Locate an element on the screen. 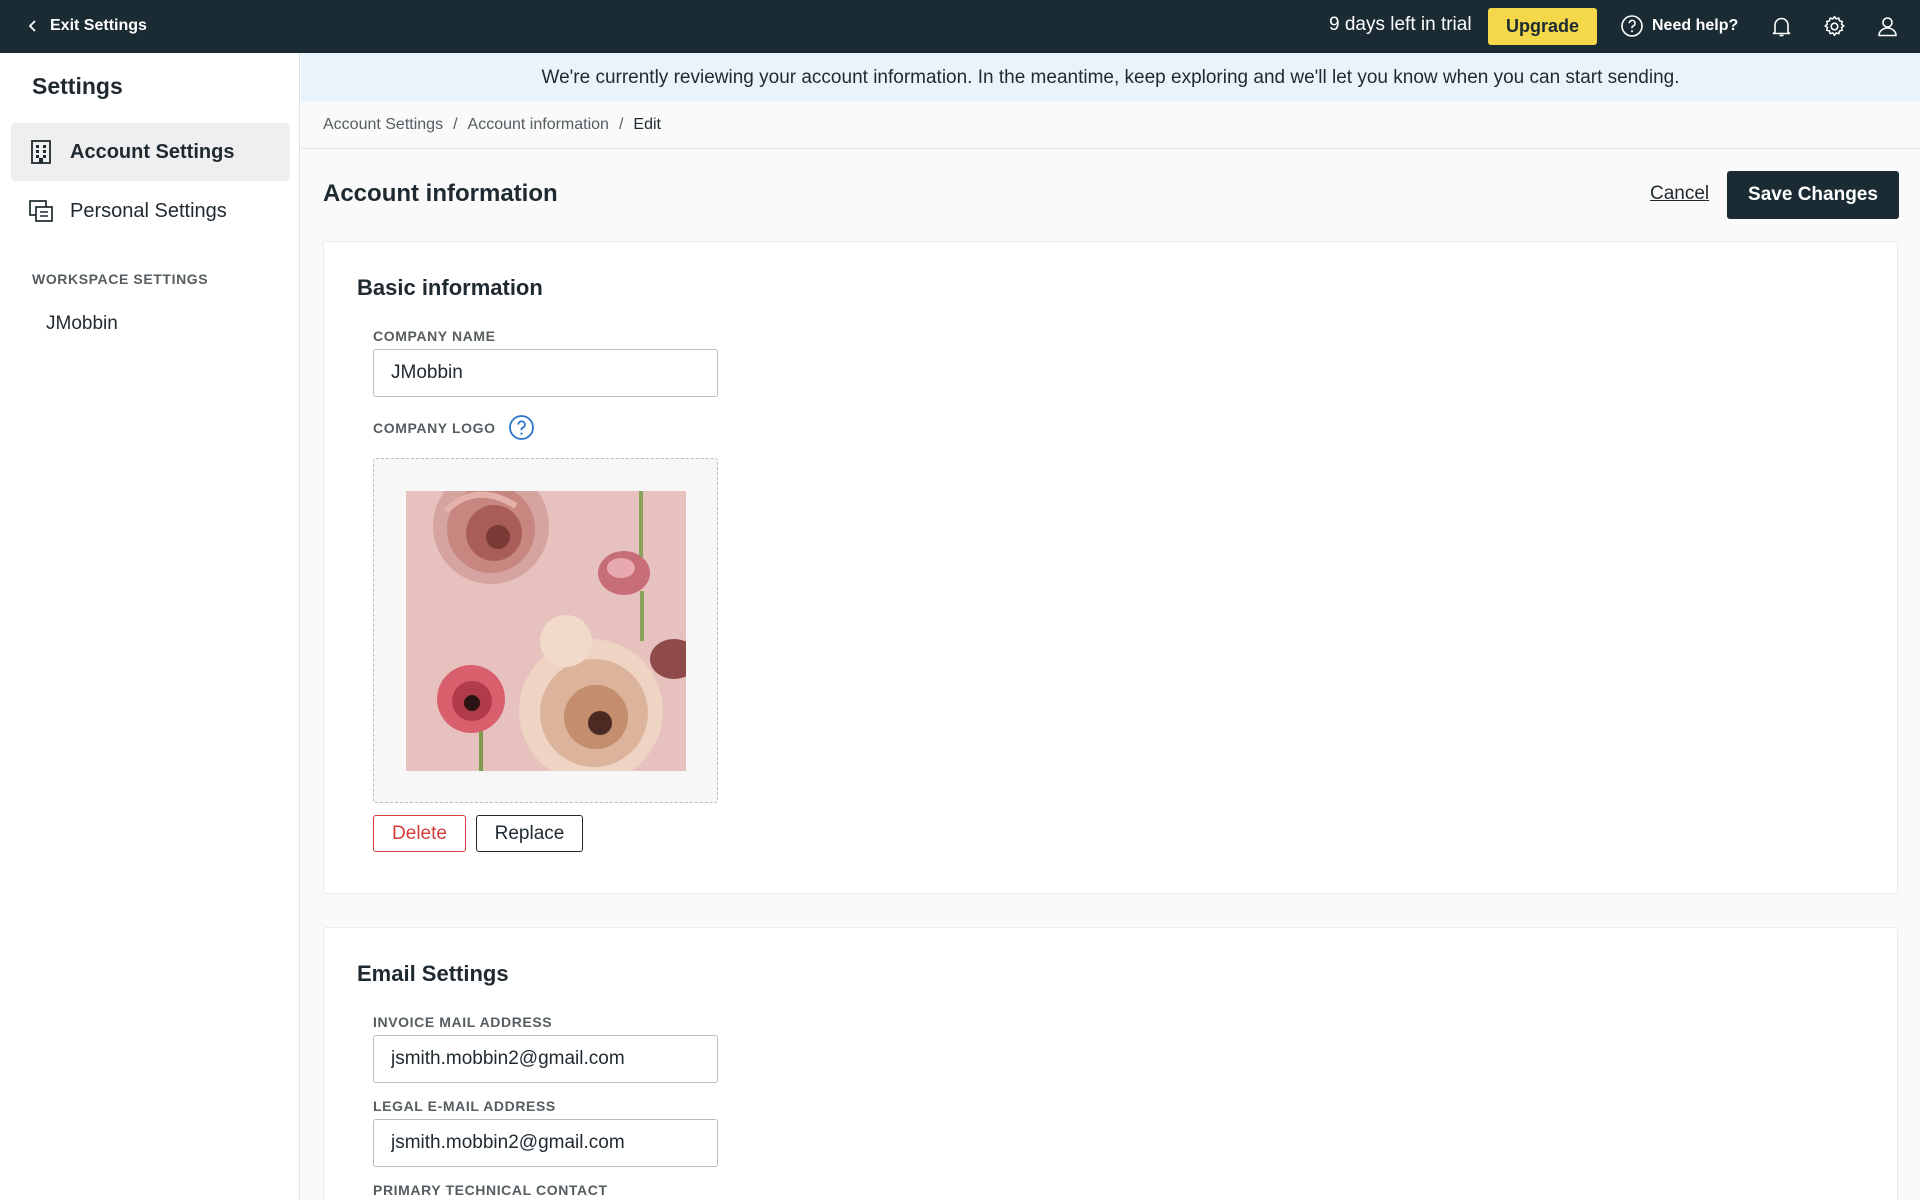 The width and height of the screenshot is (1920, 1200). breadcrumb-divider is located at coordinates (1110, 148).